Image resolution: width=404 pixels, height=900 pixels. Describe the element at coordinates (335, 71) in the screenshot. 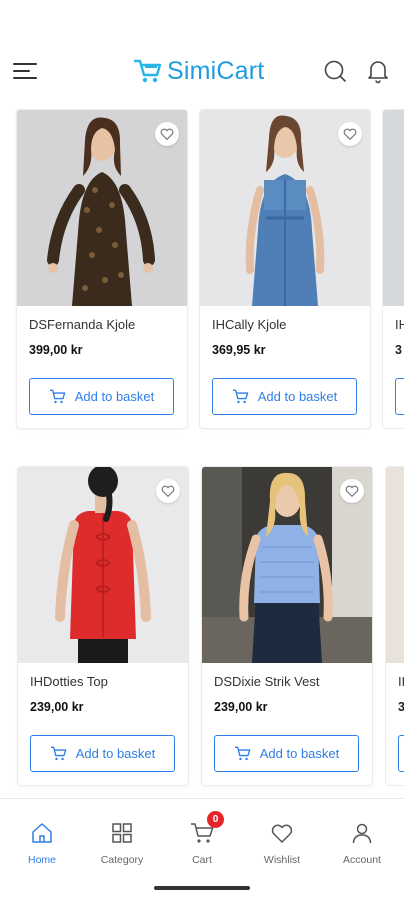

I see `search-icon` at that location.